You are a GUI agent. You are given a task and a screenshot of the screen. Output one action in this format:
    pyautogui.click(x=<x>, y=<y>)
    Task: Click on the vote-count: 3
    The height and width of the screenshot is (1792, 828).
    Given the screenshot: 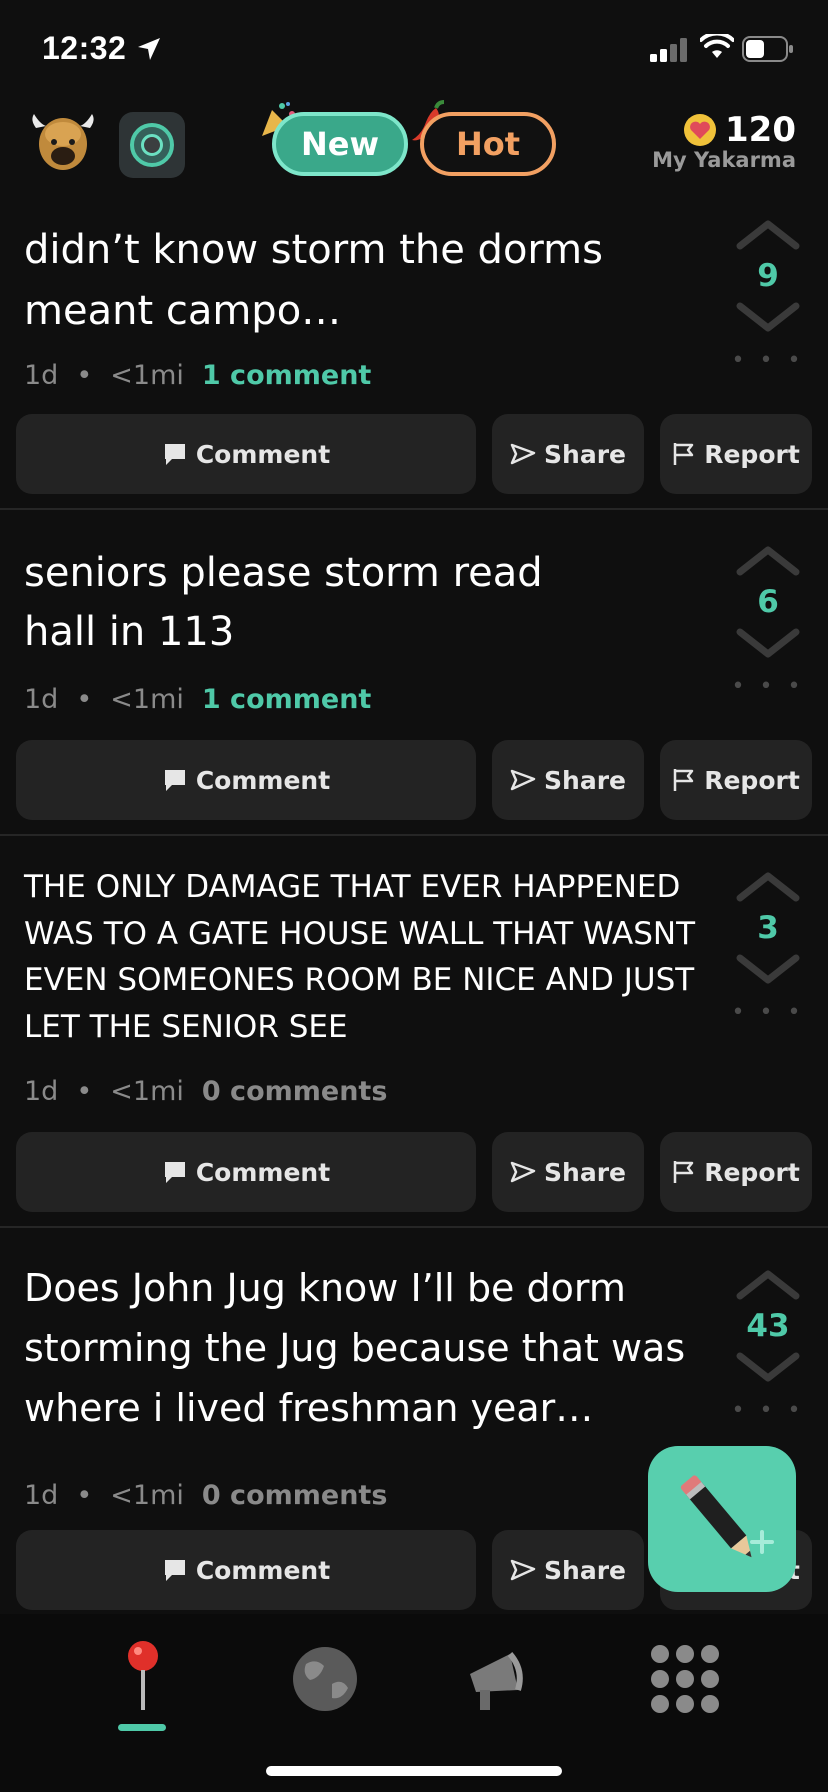 What is the action you would take?
    pyautogui.click(x=768, y=928)
    